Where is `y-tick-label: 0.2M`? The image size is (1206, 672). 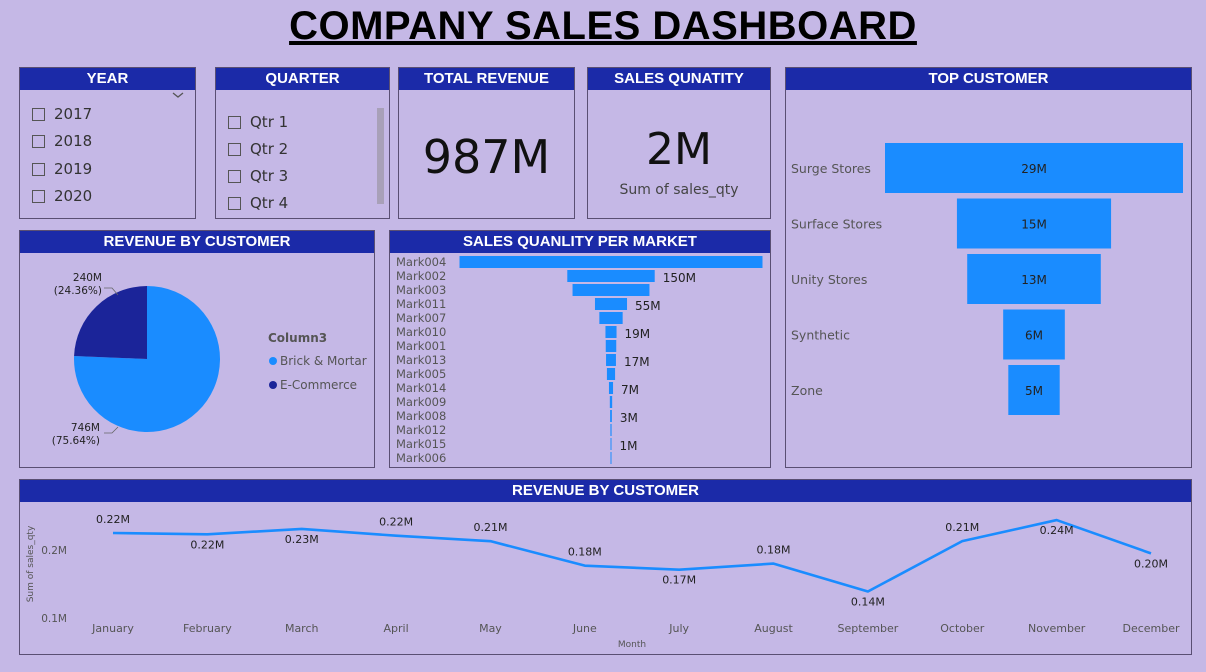 y-tick-label: 0.2M is located at coordinates (54, 551).